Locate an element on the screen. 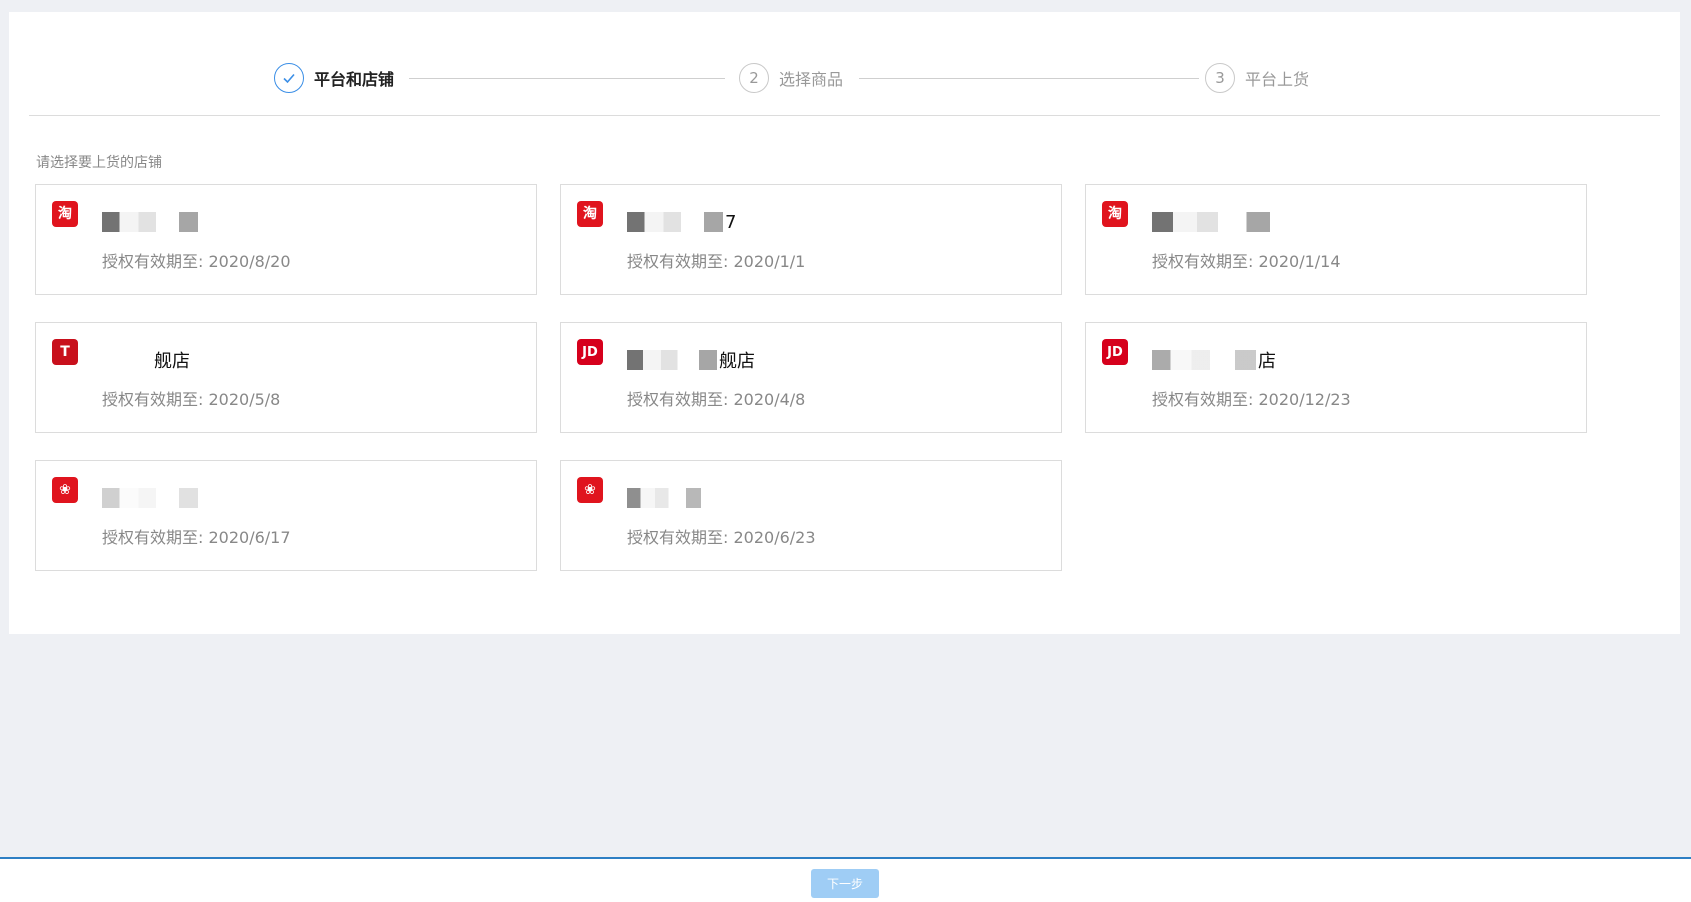 The height and width of the screenshot is (902, 1691). footer-bar: 下一步 is located at coordinates (845, 879).